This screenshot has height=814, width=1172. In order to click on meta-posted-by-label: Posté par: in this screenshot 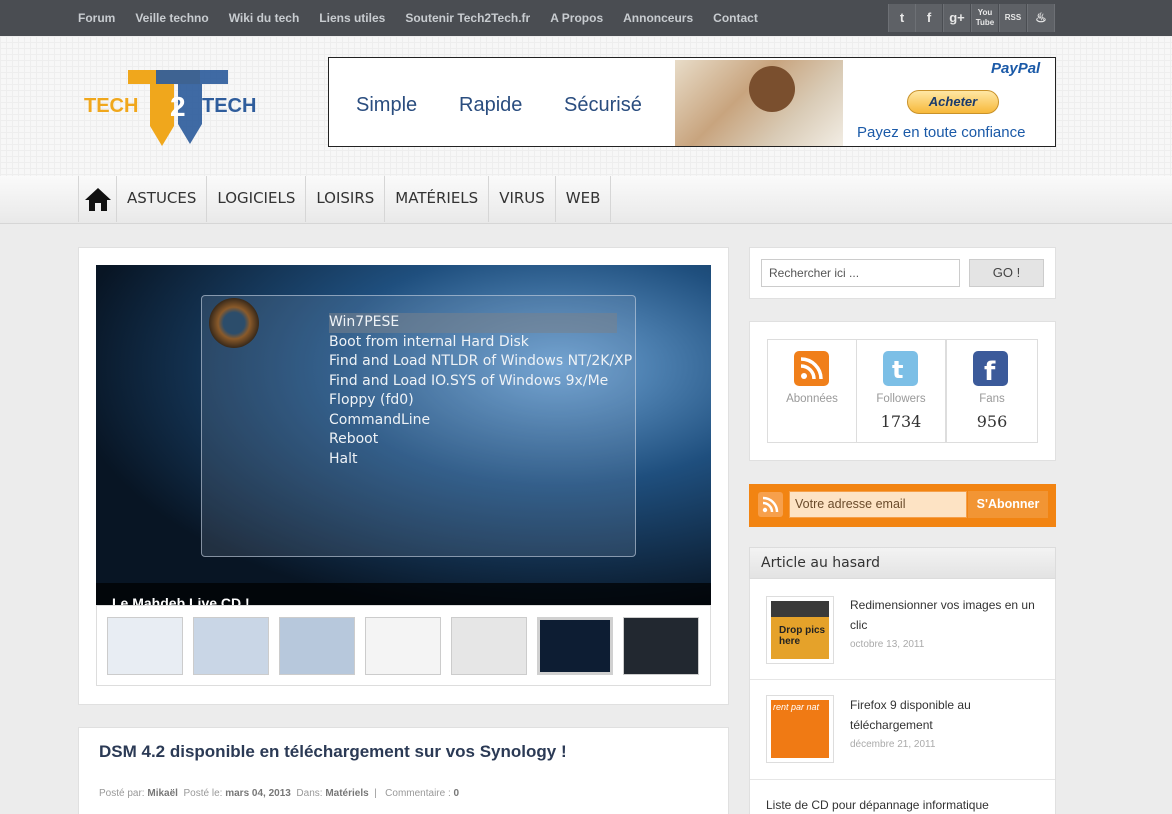, I will do `click(122, 793)`.